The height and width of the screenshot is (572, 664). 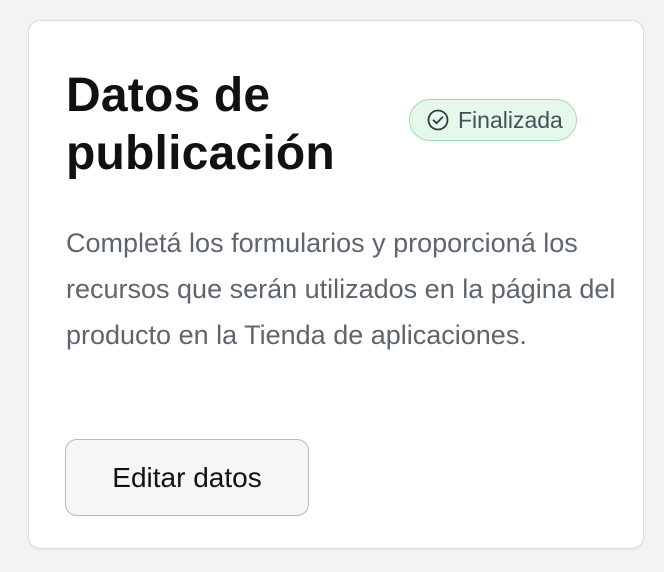 I want to click on edit-data-button: Editar datos, so click(x=187, y=477).